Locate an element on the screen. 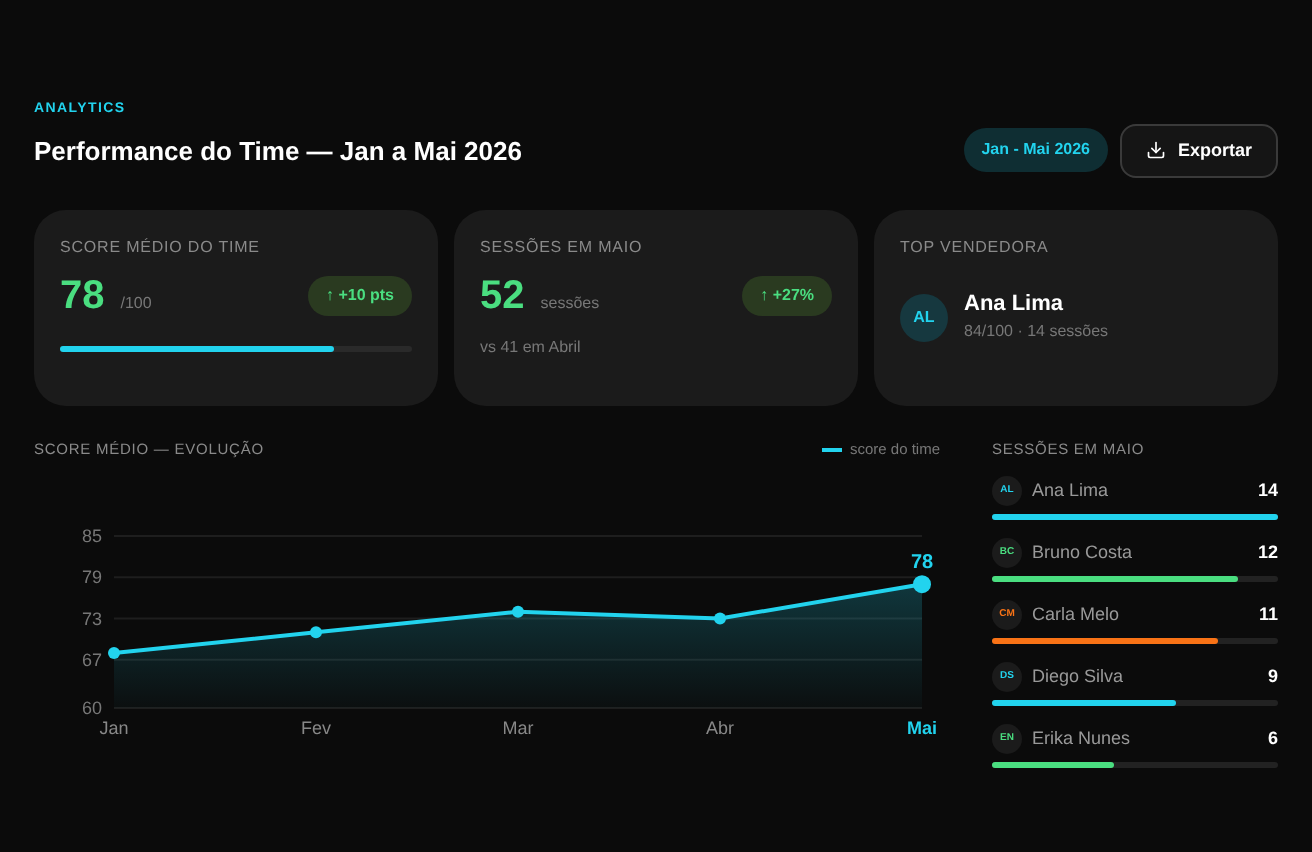 The image size is (1312, 852). x-tick-label: Mar is located at coordinates (518, 728).